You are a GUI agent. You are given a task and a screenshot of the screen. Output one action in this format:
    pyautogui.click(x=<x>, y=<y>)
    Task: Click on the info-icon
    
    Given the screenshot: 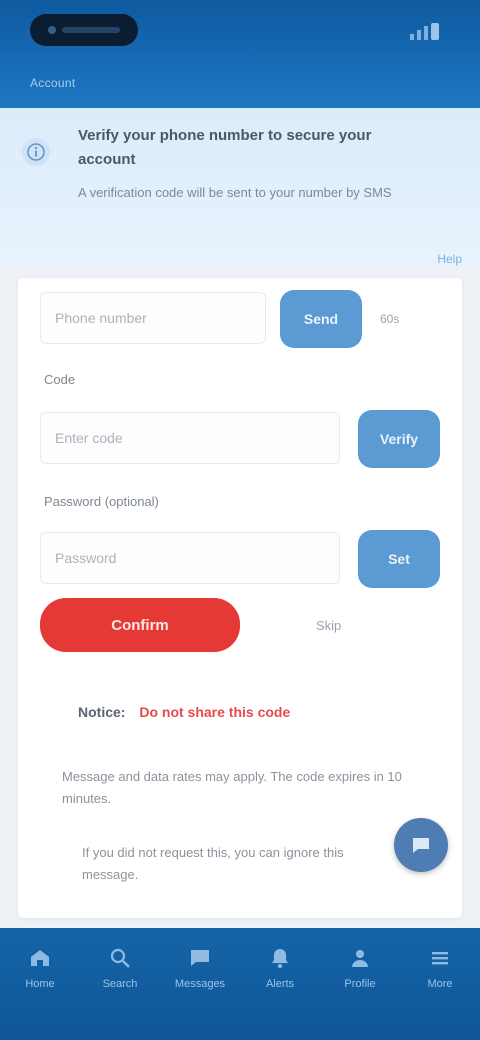 What is the action you would take?
    pyautogui.click(x=36, y=152)
    